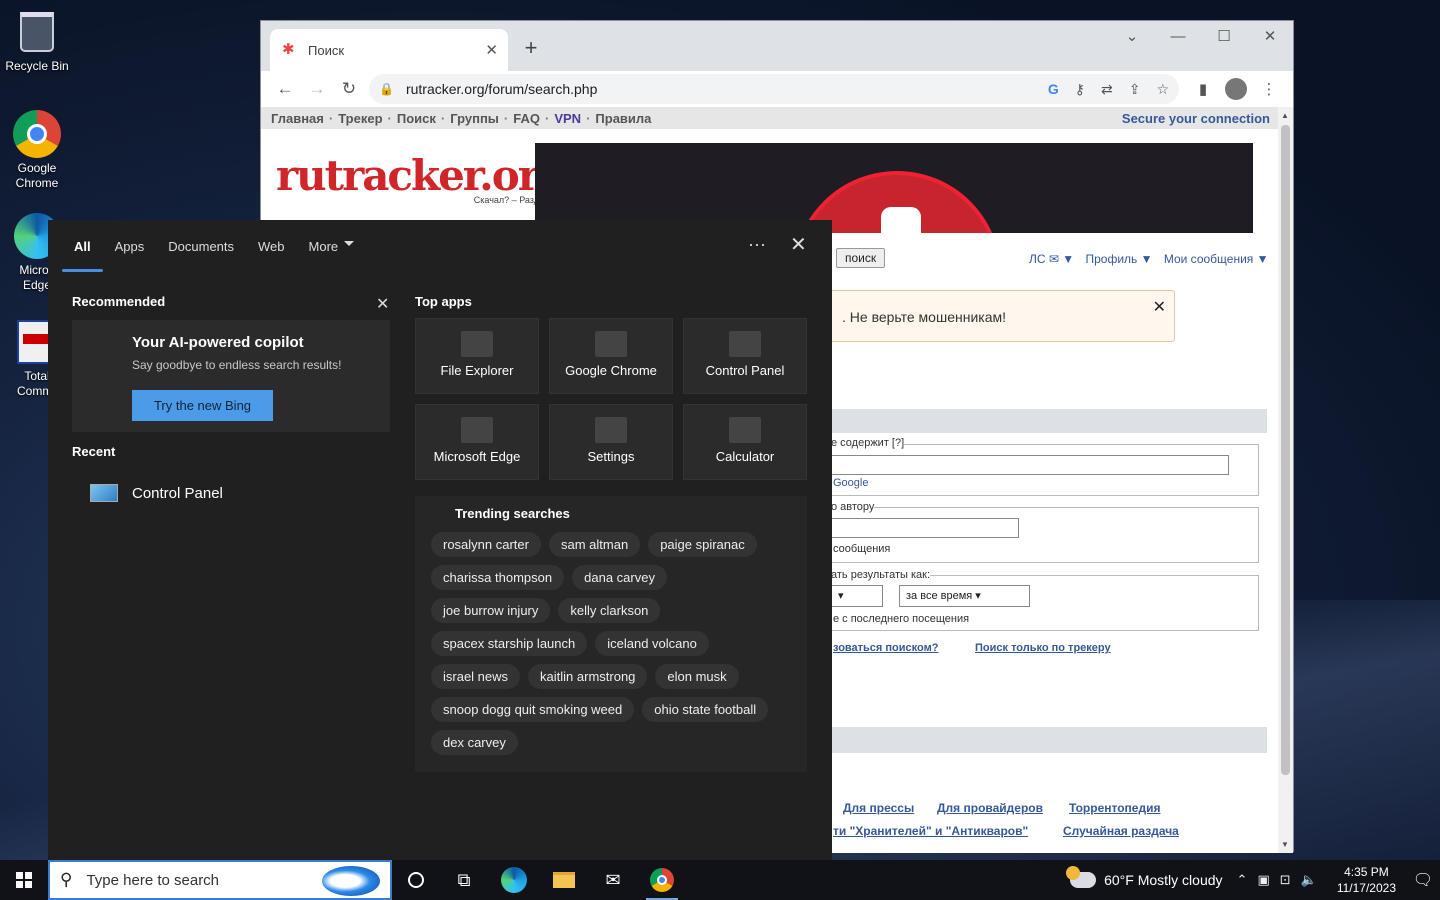 The image size is (1440, 900). I want to click on trending-pill: kaitlin armstrong, so click(588, 676).